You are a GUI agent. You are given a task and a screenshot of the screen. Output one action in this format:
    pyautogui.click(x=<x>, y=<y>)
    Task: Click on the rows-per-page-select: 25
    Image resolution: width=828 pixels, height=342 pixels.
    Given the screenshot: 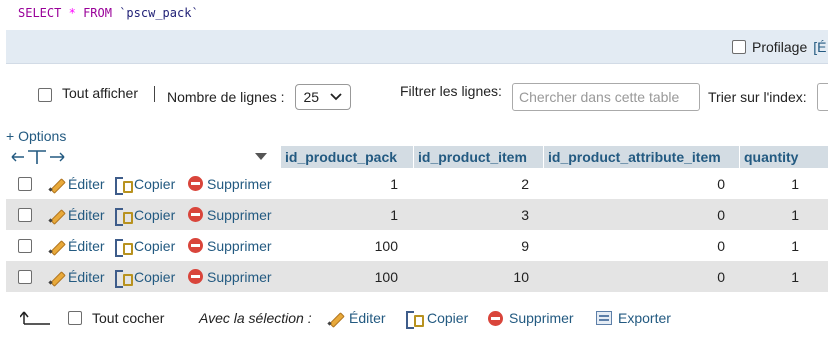 What is the action you would take?
    pyautogui.click(x=322, y=97)
    